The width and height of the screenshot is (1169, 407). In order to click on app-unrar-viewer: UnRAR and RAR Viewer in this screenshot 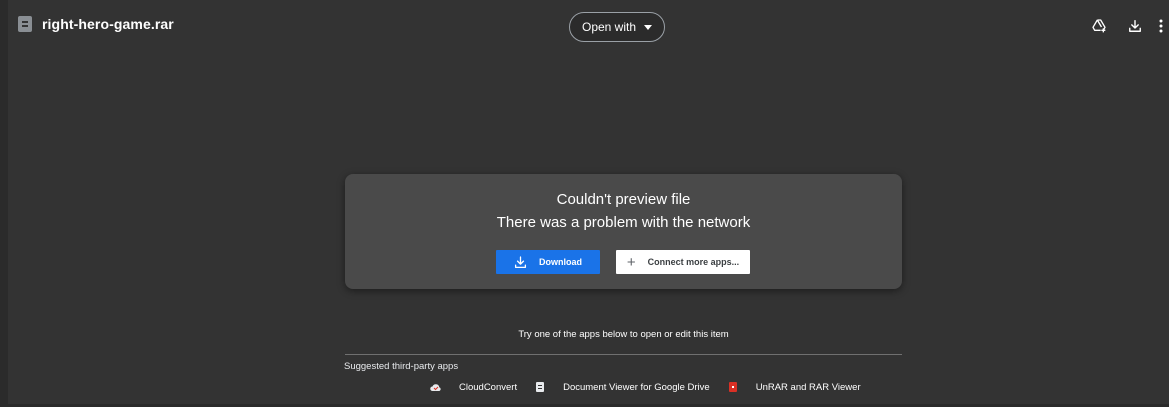, I will do `click(794, 387)`.